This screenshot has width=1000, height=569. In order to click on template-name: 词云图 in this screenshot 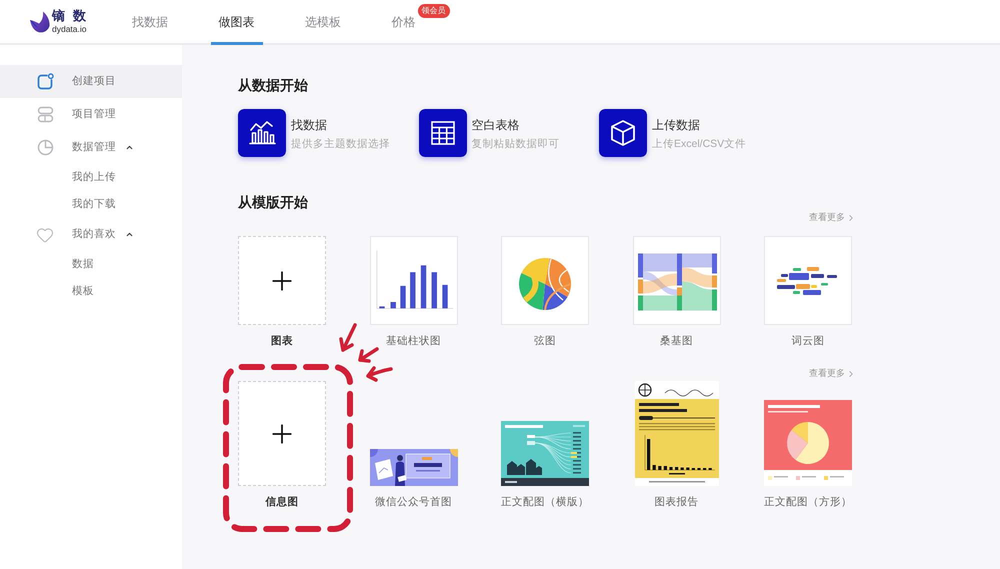, I will do `click(808, 341)`.